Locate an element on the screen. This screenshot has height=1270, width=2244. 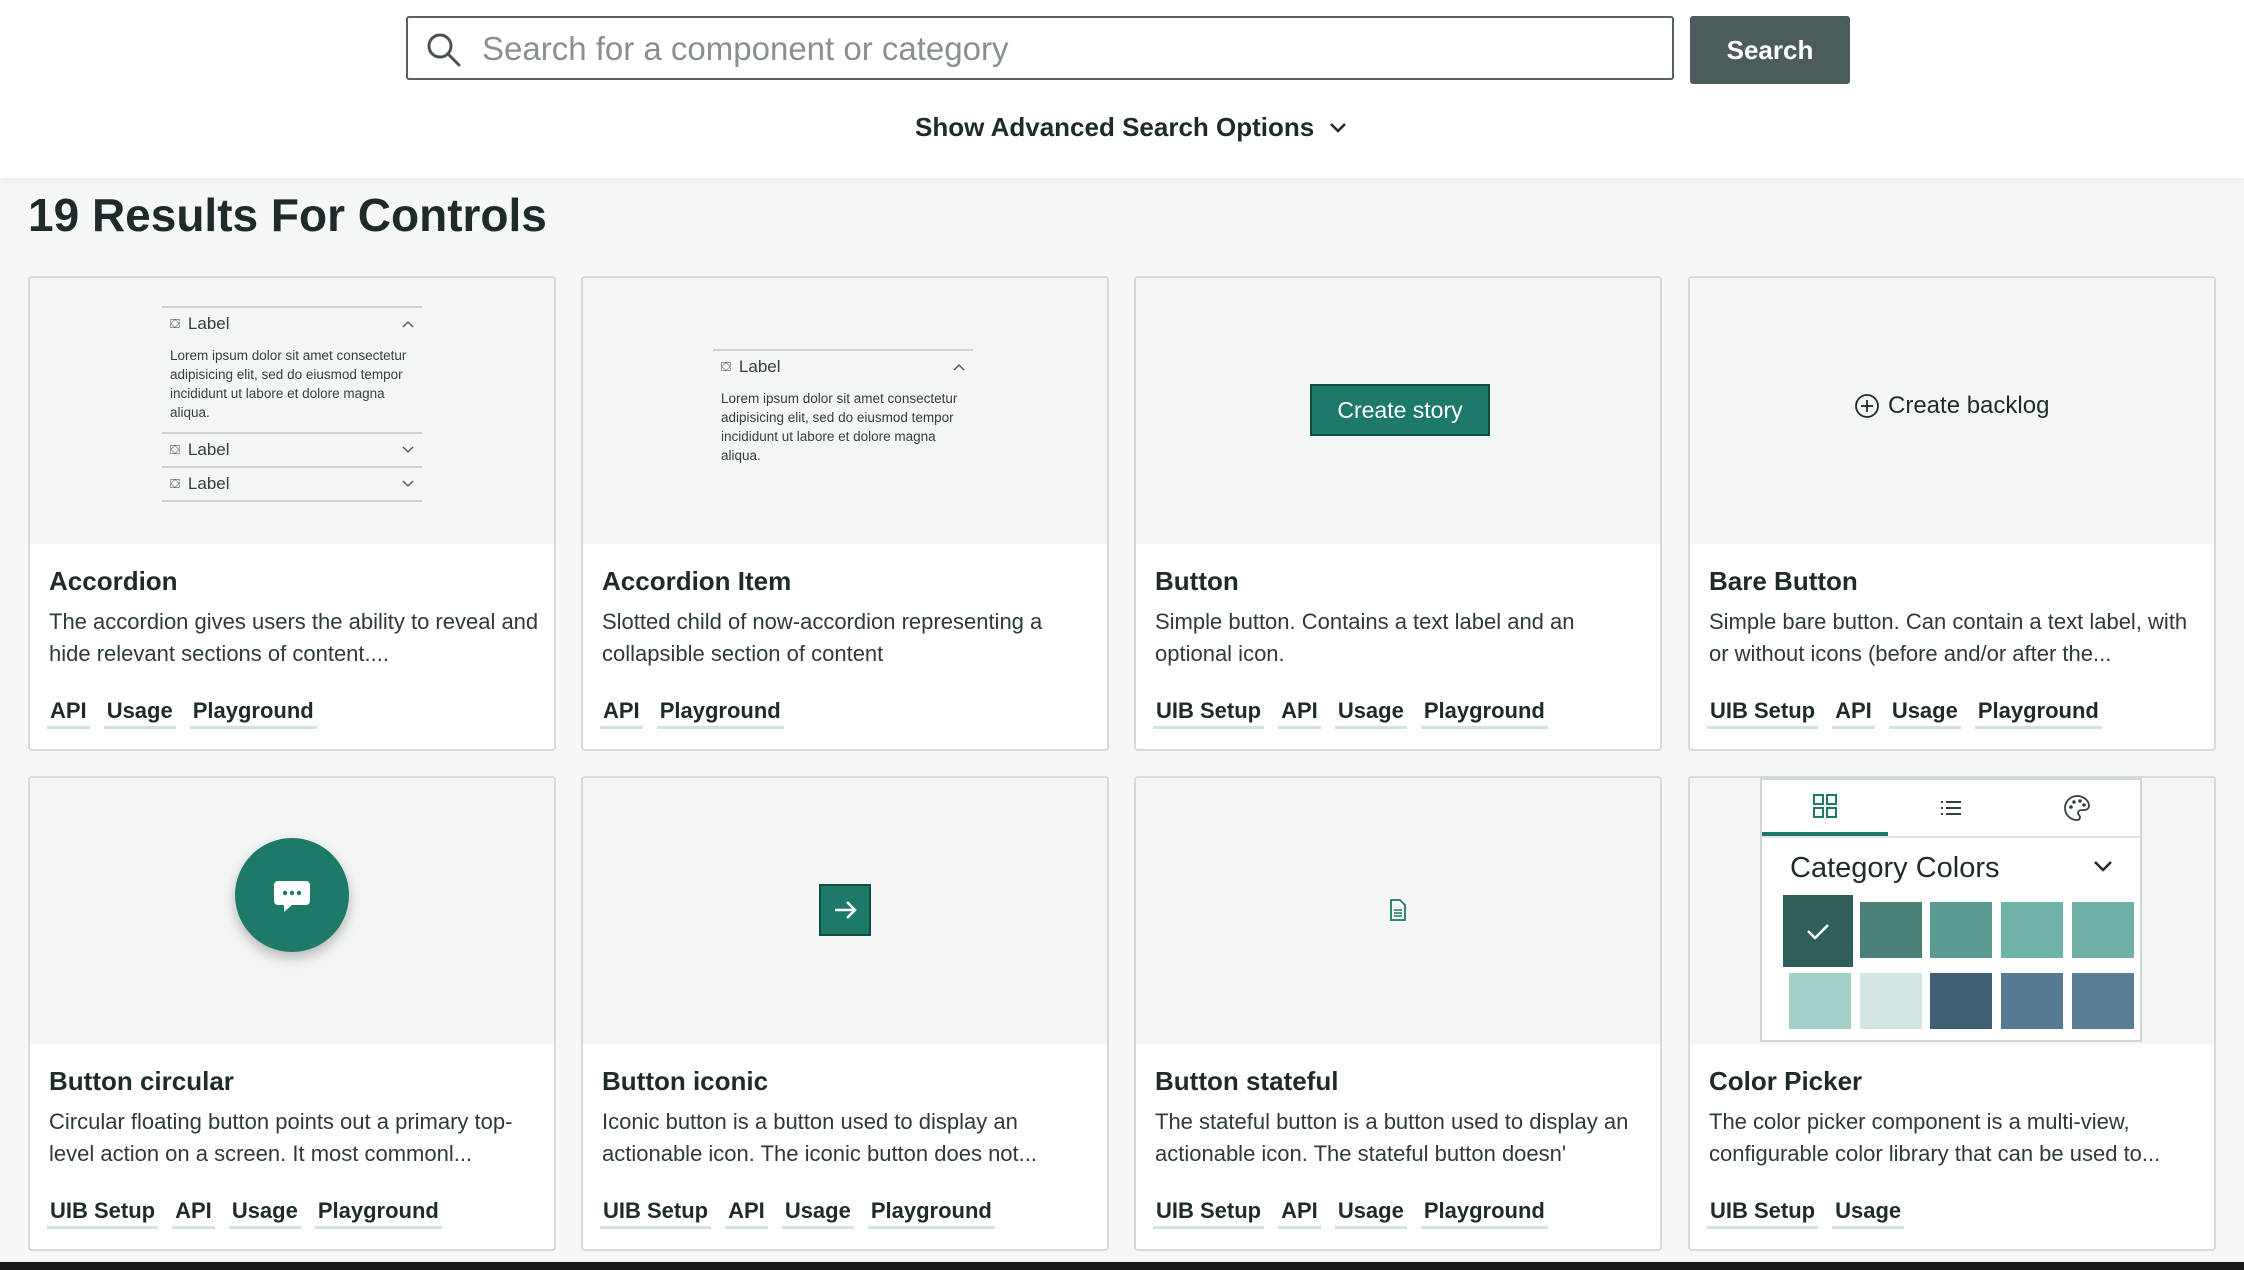
results-title: 19 Results For Controls is located at coordinates (287, 215).